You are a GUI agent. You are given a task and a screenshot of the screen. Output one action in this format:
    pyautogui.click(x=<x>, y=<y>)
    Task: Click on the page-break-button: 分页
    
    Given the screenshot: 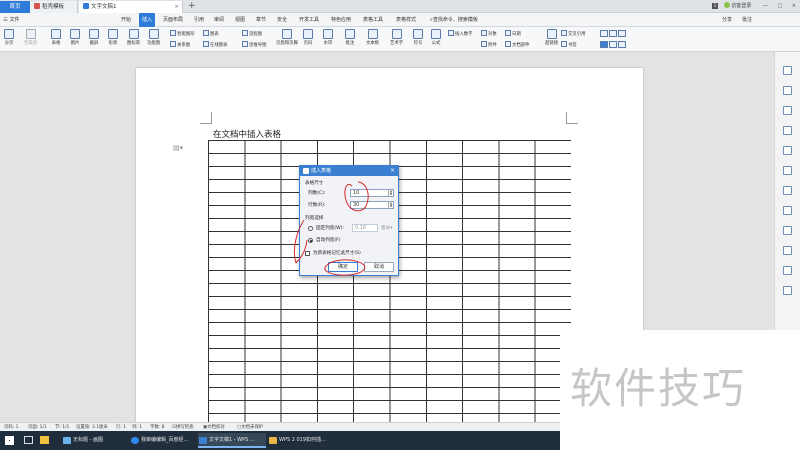 What is the action you would take?
    pyautogui.click(x=9, y=37)
    